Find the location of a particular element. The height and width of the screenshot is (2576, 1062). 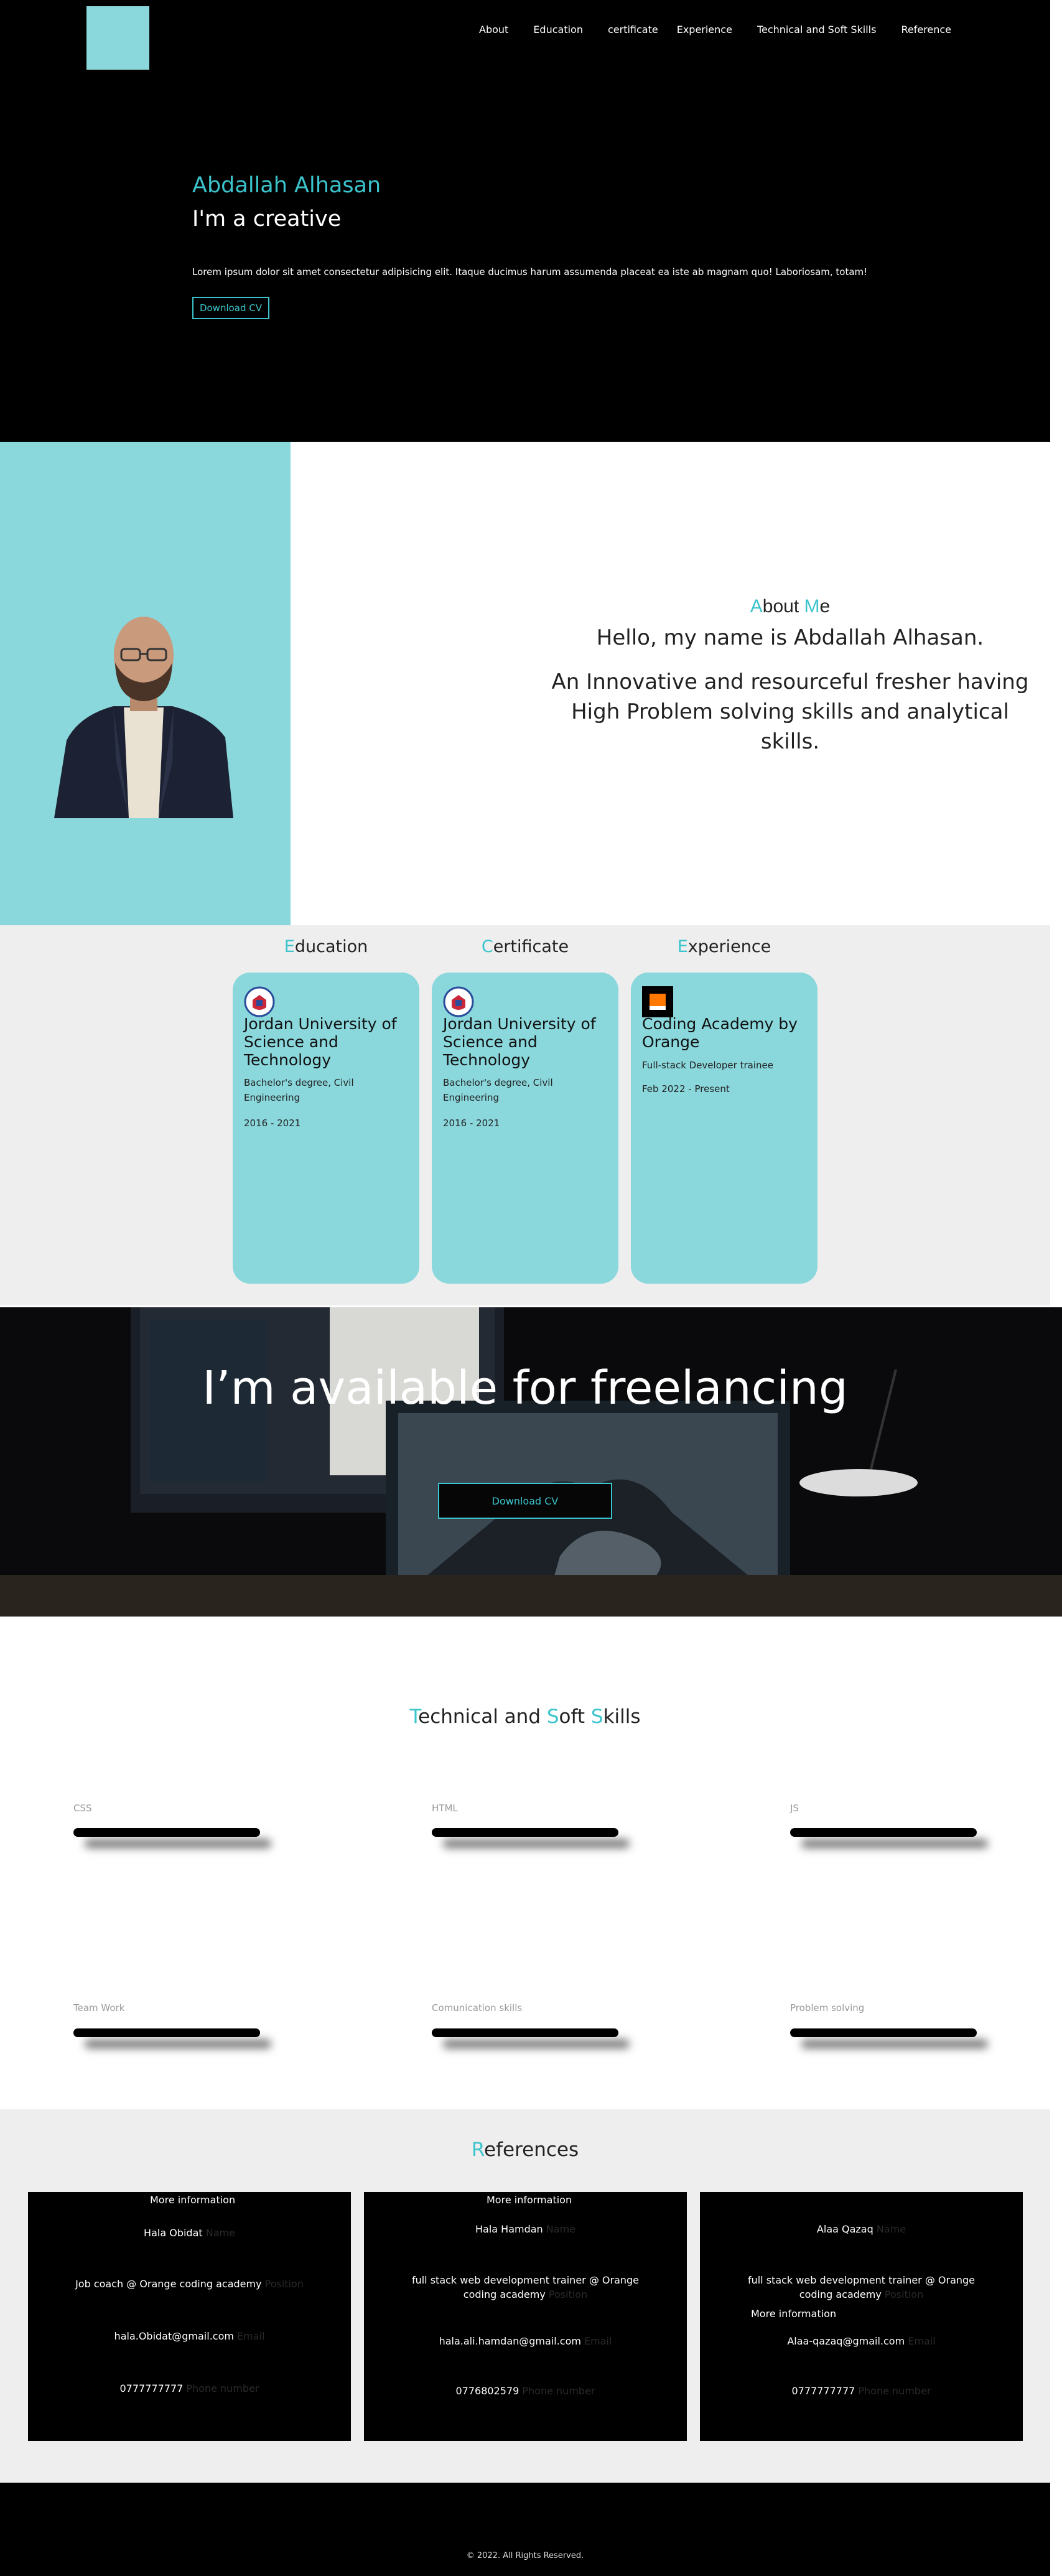

reference-name: Hala Obidat is located at coordinates (173, 2233).